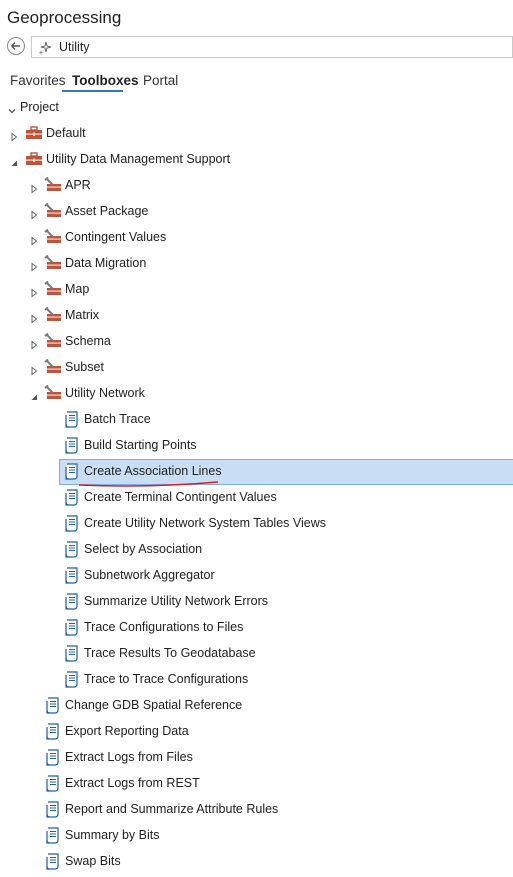 Image resolution: width=513 pixels, height=877 pixels. Describe the element at coordinates (140, 445) in the screenshot. I see `tree-item-label: Build Starting Points` at that location.